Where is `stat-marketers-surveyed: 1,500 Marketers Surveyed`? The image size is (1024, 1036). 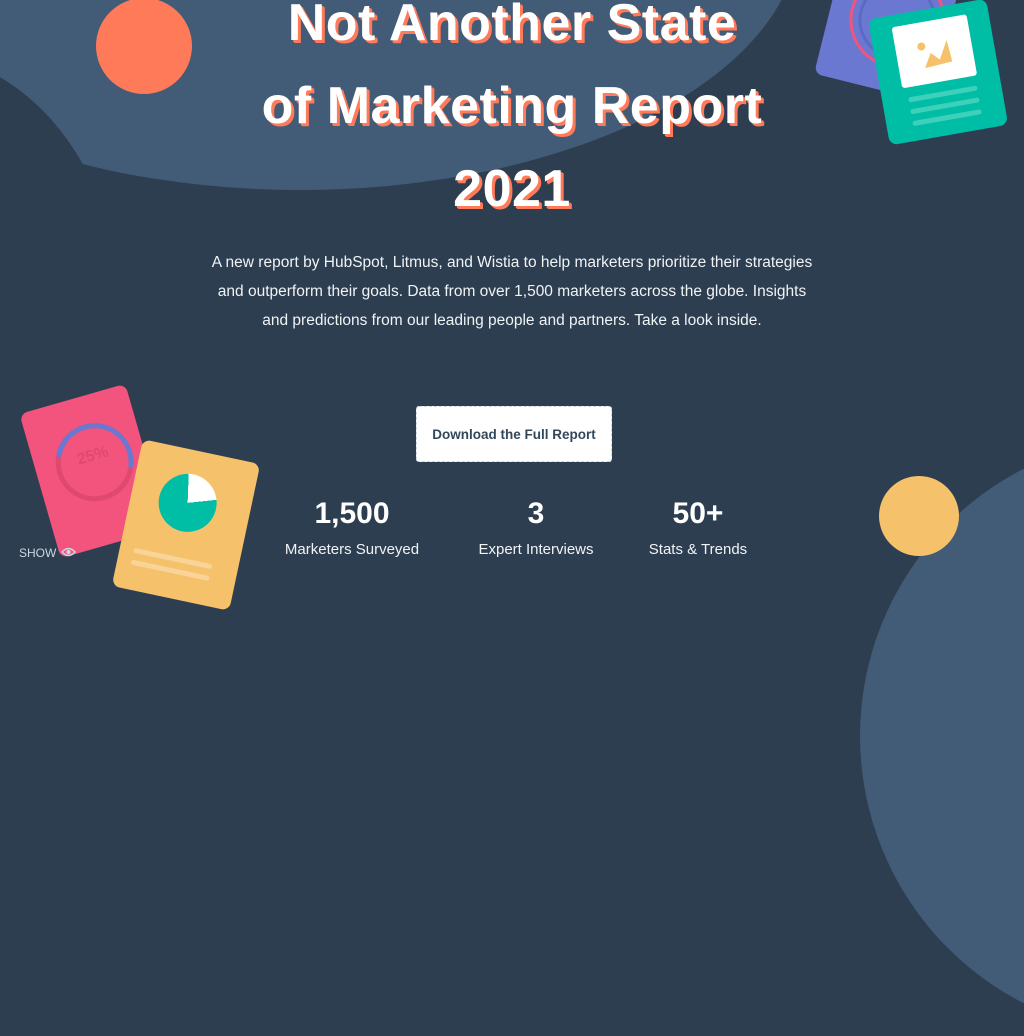
stat-marketers-surveyed: 1,500 Marketers Surveyed is located at coordinates (352, 529).